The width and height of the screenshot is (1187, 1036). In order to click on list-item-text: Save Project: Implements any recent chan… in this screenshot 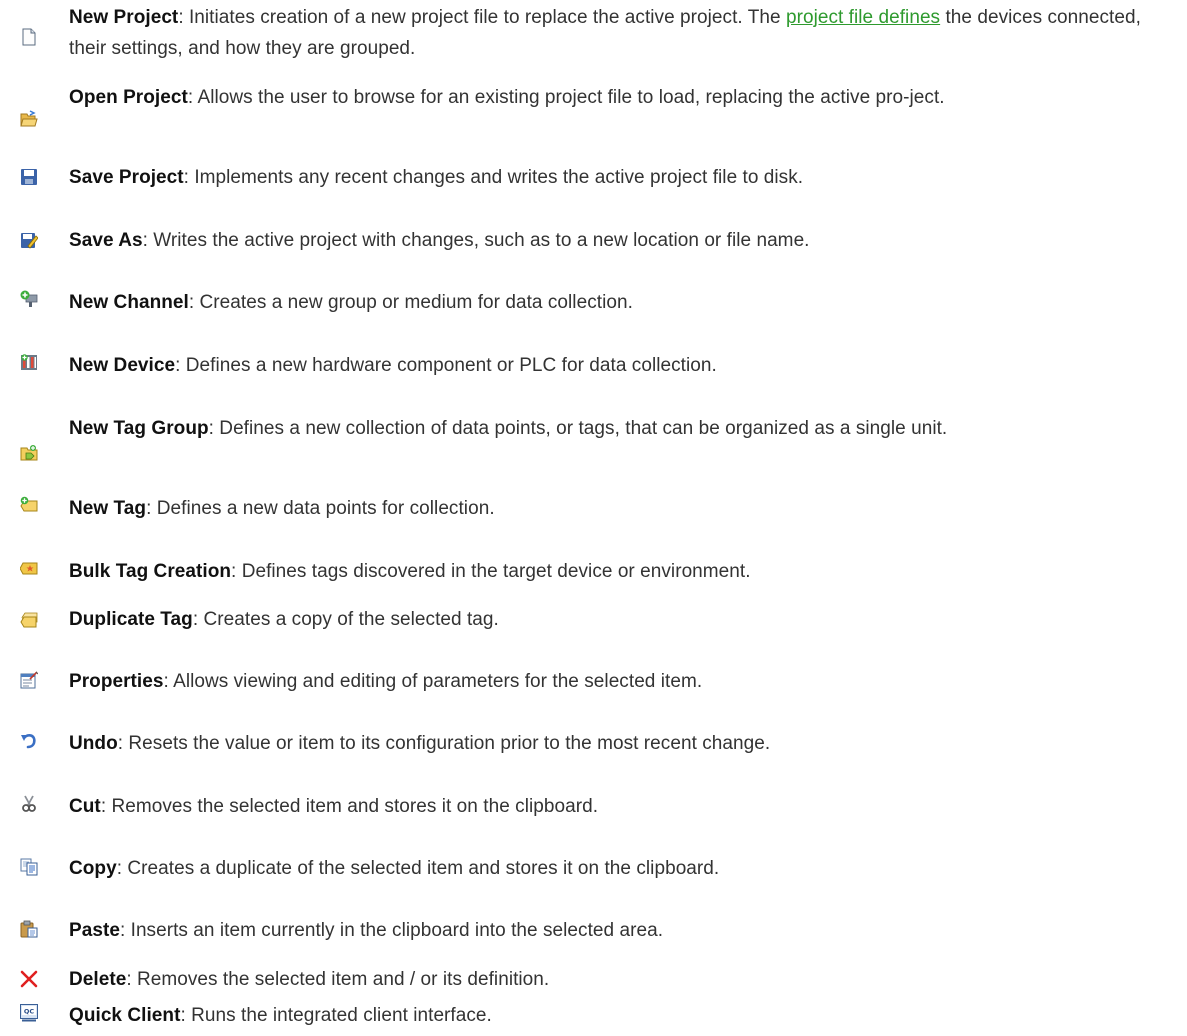, I will do `click(619, 177)`.